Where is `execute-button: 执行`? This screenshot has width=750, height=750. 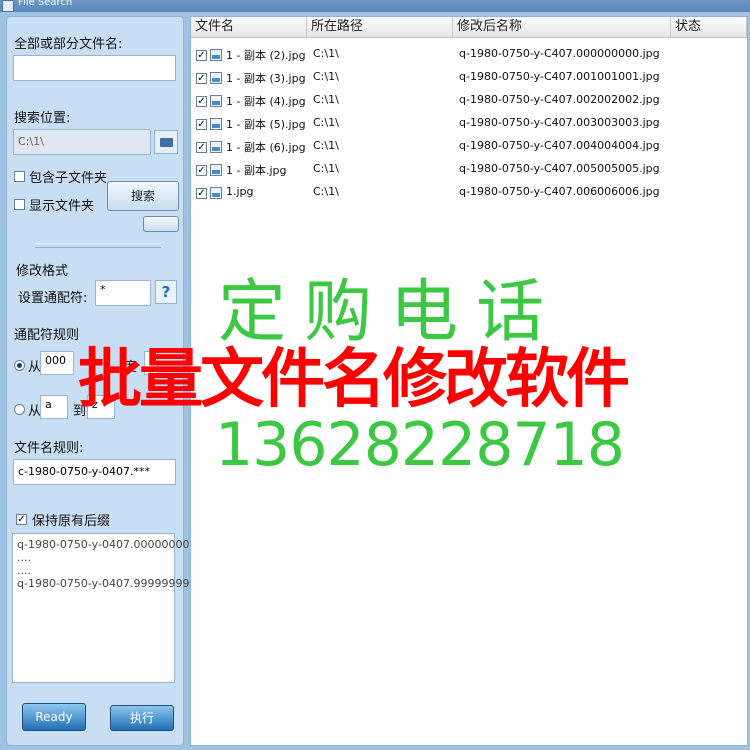
execute-button: 执行 is located at coordinates (142, 718).